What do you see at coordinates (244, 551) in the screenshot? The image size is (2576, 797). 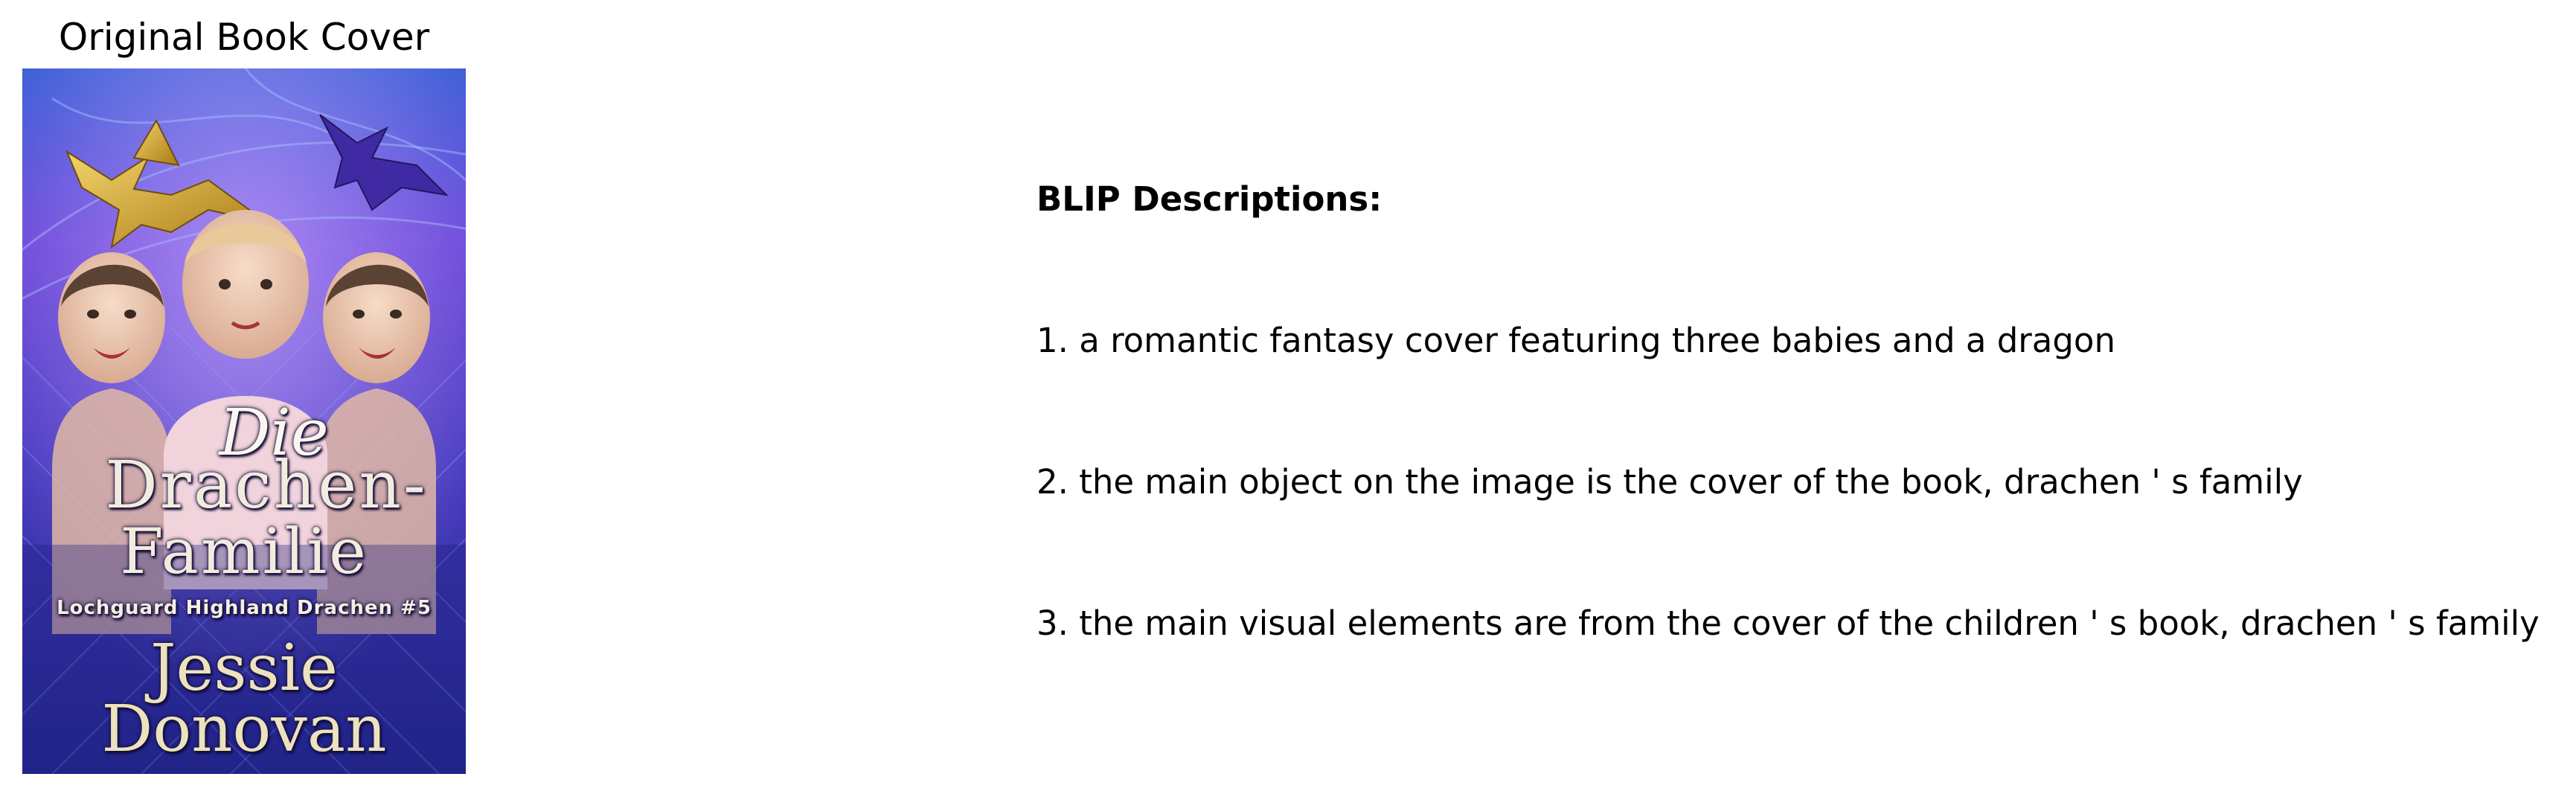 I see `cover-title-line-2: Familie` at bounding box center [244, 551].